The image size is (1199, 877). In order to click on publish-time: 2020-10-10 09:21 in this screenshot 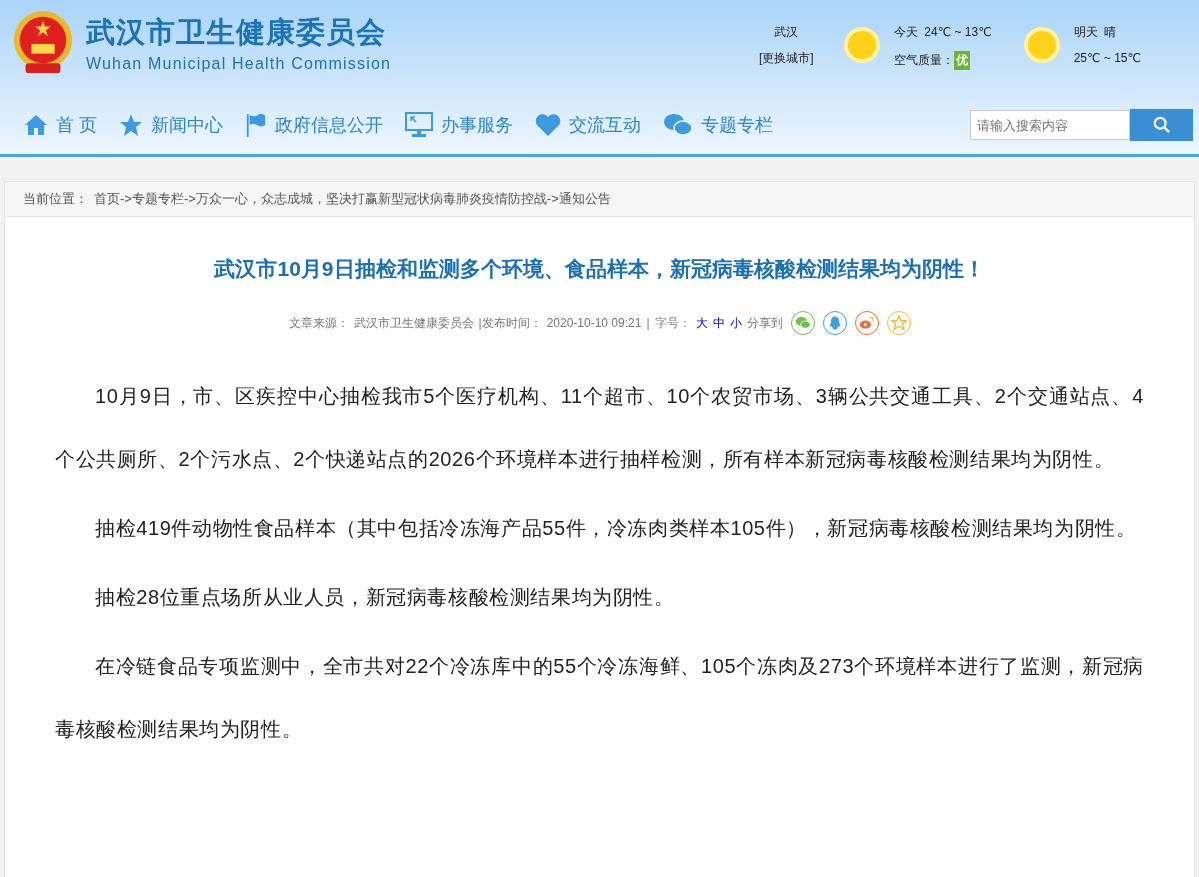, I will do `click(594, 323)`.